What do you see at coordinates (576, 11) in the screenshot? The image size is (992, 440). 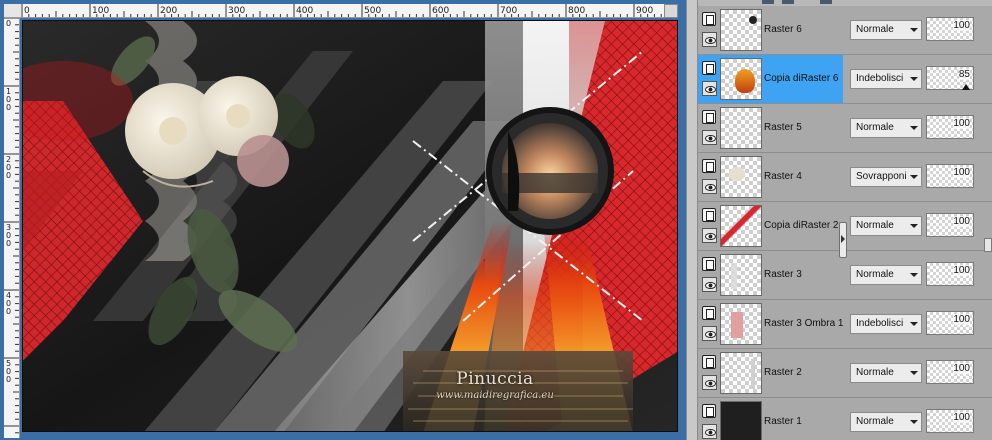 I see `ruler-h-label: 800` at bounding box center [576, 11].